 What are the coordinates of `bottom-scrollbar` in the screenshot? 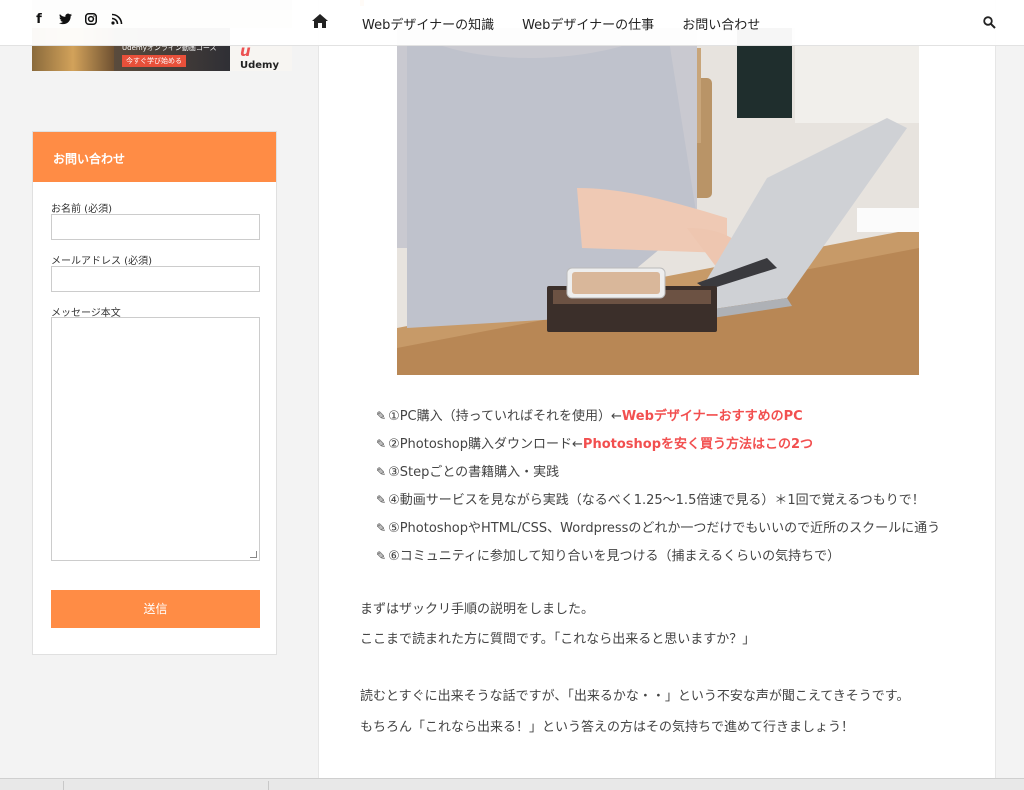 It's located at (512, 784).